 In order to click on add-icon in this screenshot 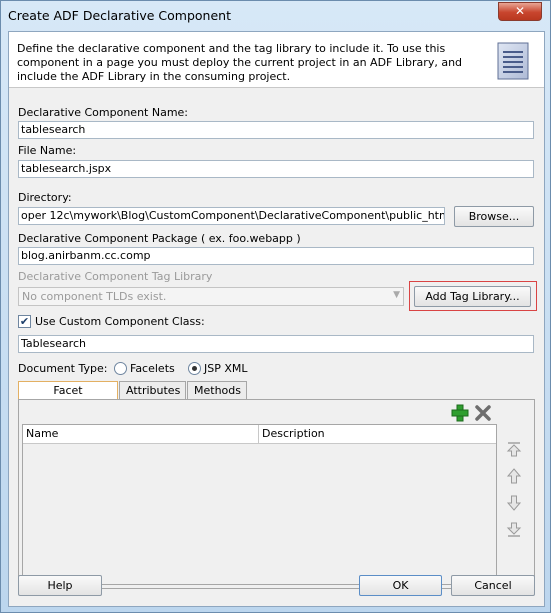, I will do `click(460, 413)`.